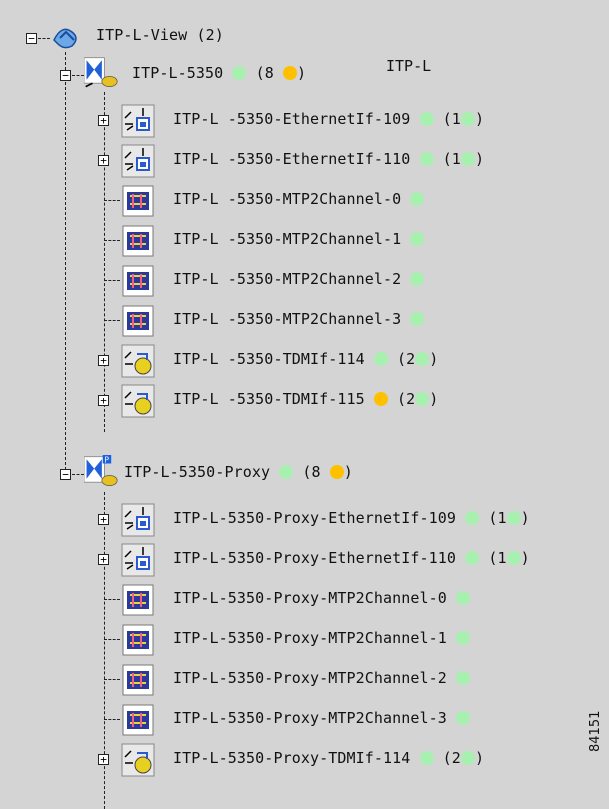  What do you see at coordinates (595, 731) in the screenshot?
I see `figure-id: 84151` at bounding box center [595, 731].